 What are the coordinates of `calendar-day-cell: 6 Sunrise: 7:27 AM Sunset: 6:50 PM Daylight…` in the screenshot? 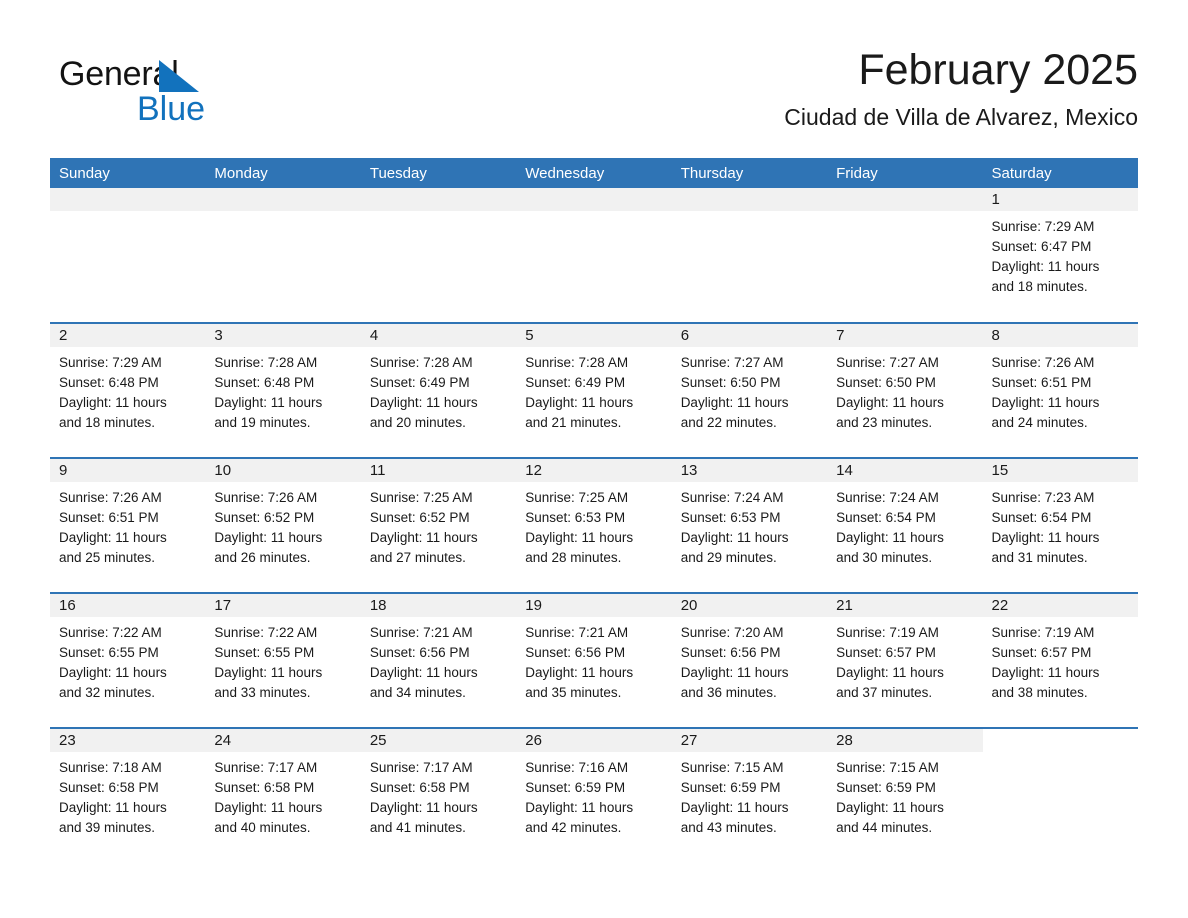 It's located at (749, 390).